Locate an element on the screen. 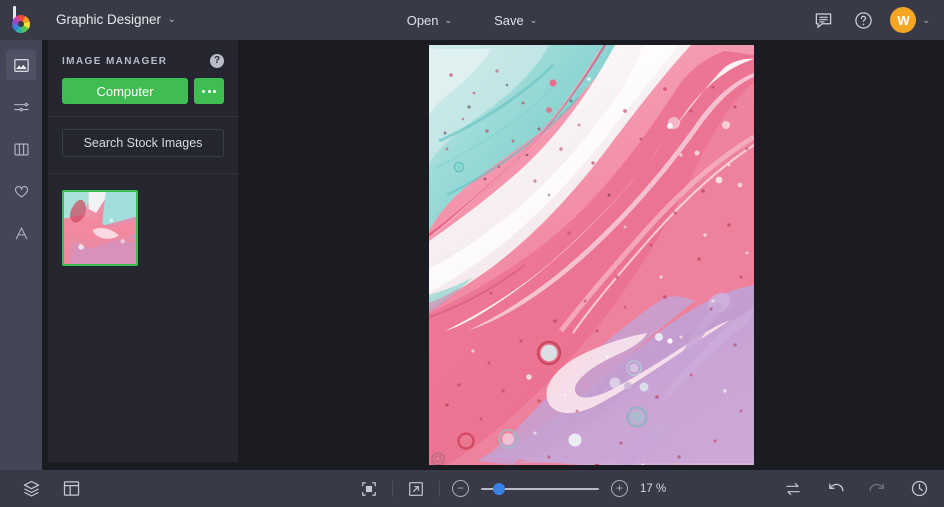  chat-icon is located at coordinates (823, 20).